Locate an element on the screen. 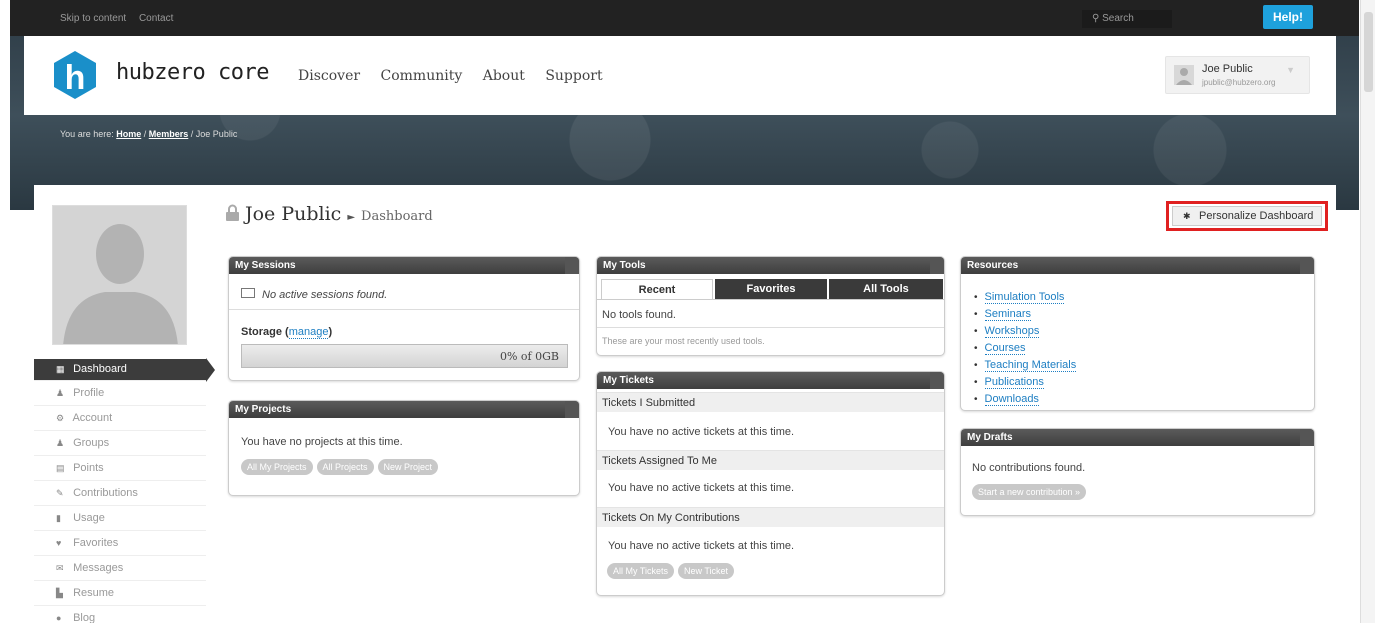 The image size is (1375, 623). new-project-button: New Project is located at coordinates (408, 467).